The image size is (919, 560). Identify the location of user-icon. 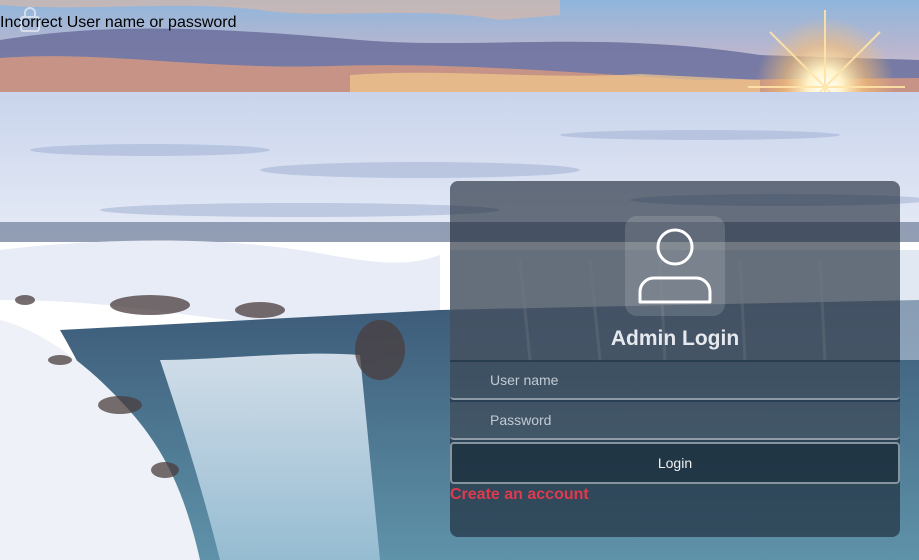
(675, 266).